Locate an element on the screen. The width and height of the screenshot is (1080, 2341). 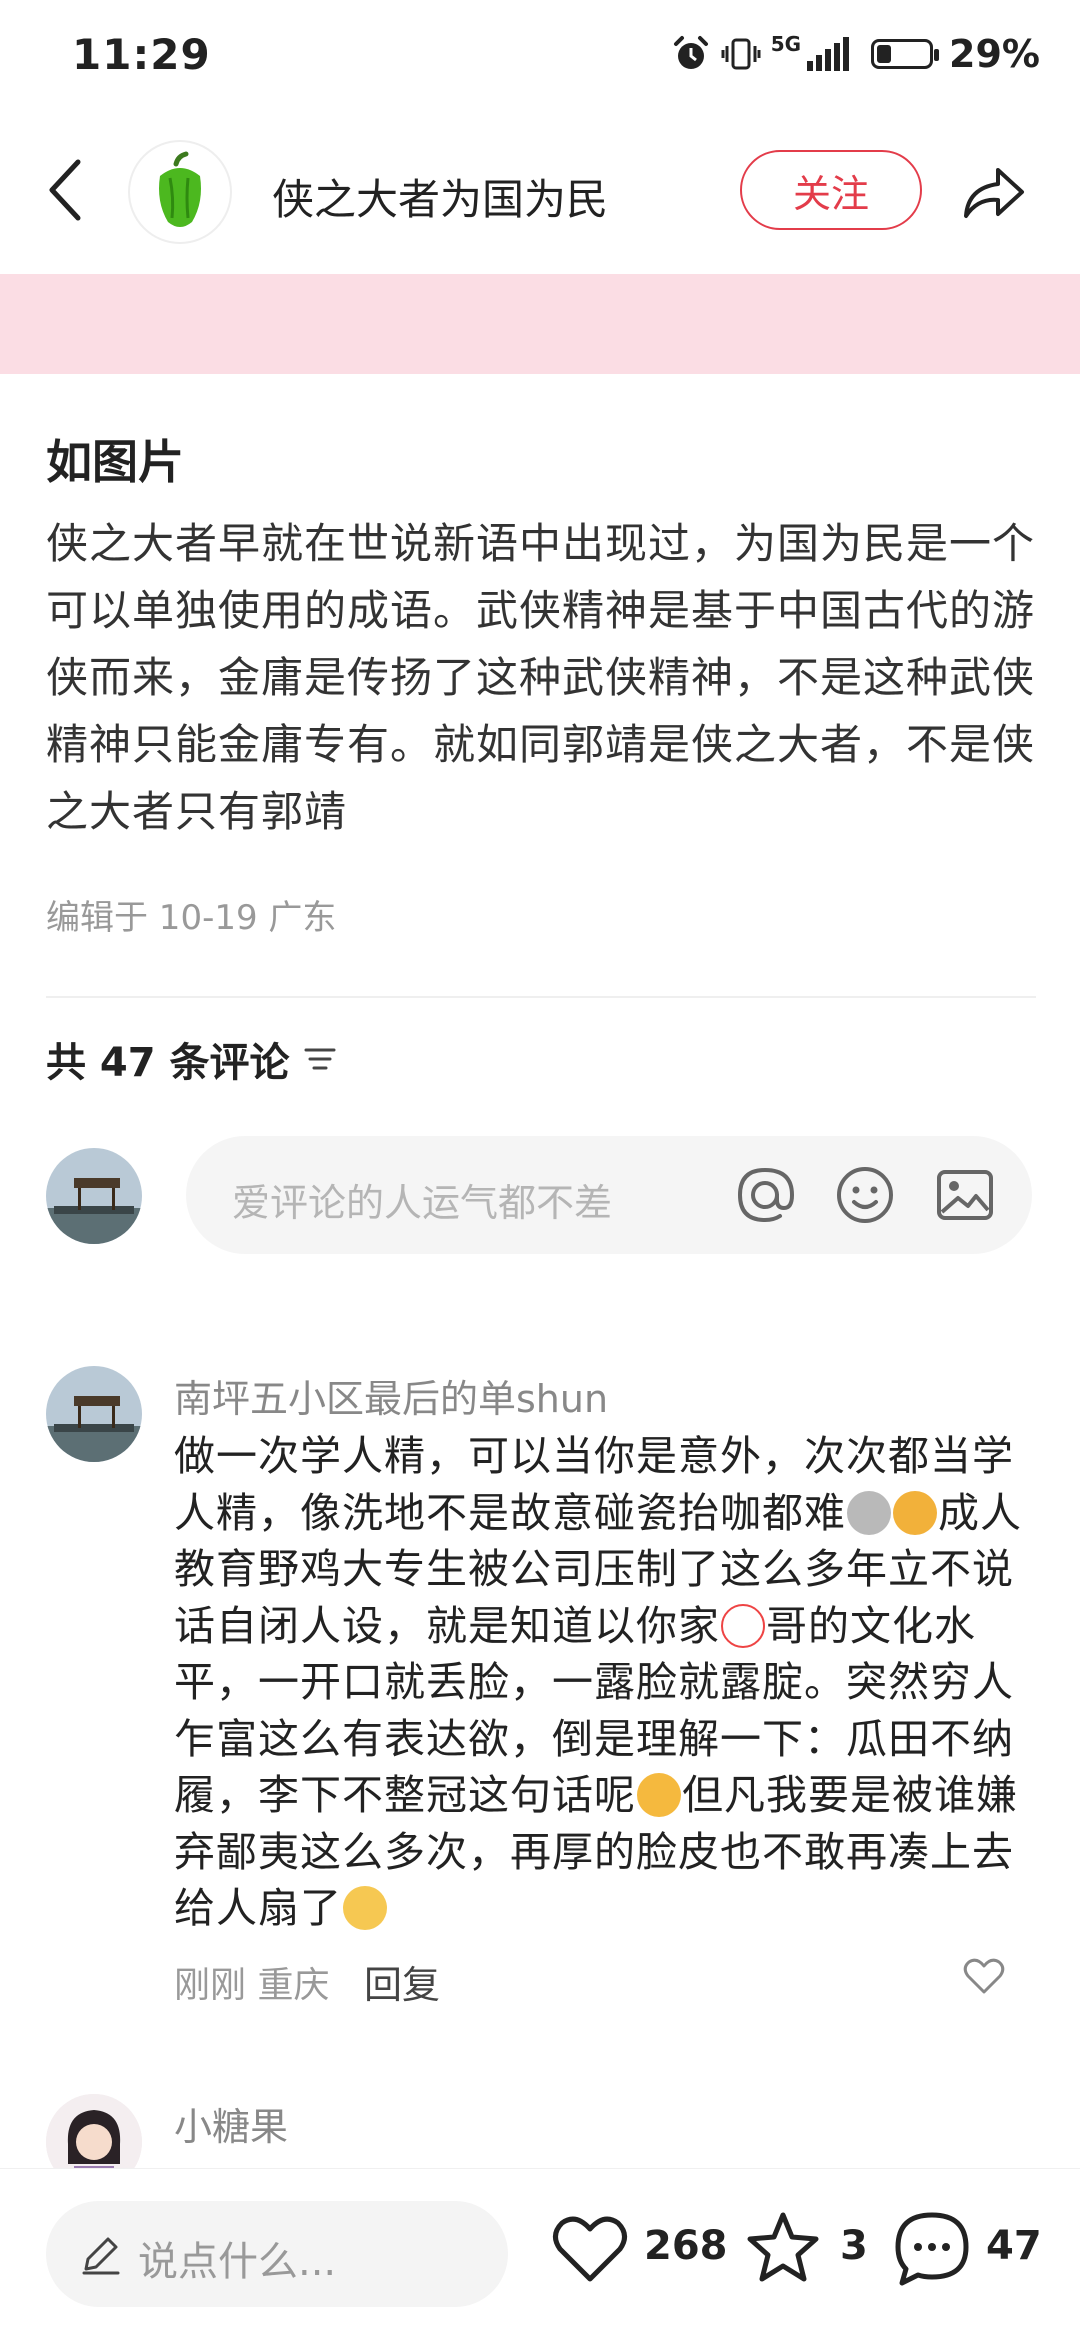
back-arrow-icon is located at coordinates (65, 190).